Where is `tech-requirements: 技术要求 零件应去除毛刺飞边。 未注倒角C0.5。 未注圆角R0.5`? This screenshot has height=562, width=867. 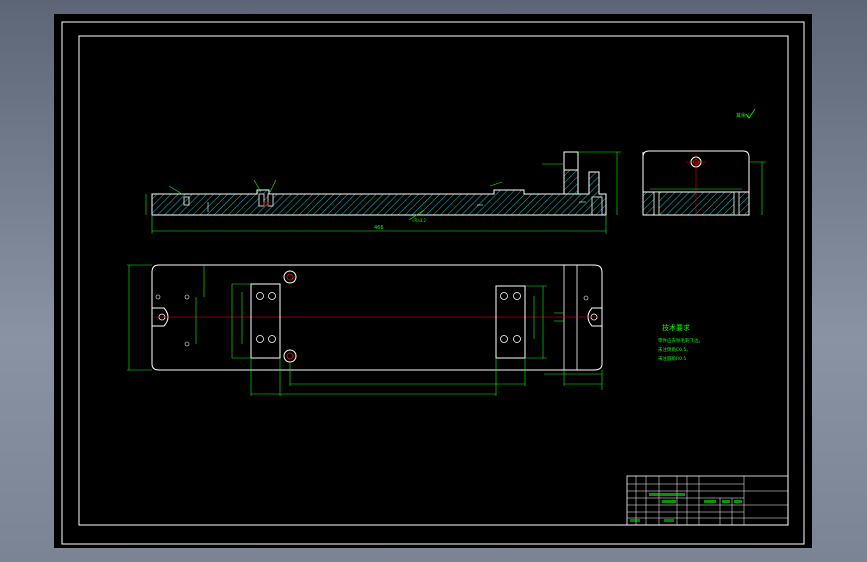
tech-requirements: 技术要求 零件应去除毛刺飞边。 未注倒角C0.5。 未注圆角R0.5 is located at coordinates (680, 342).